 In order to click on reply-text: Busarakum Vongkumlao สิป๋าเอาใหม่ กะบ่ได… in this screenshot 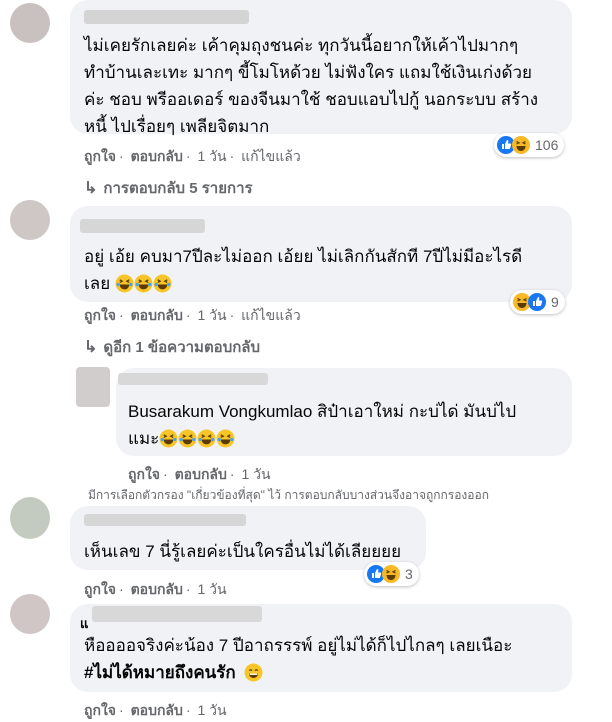, I will do `click(348, 425)`.